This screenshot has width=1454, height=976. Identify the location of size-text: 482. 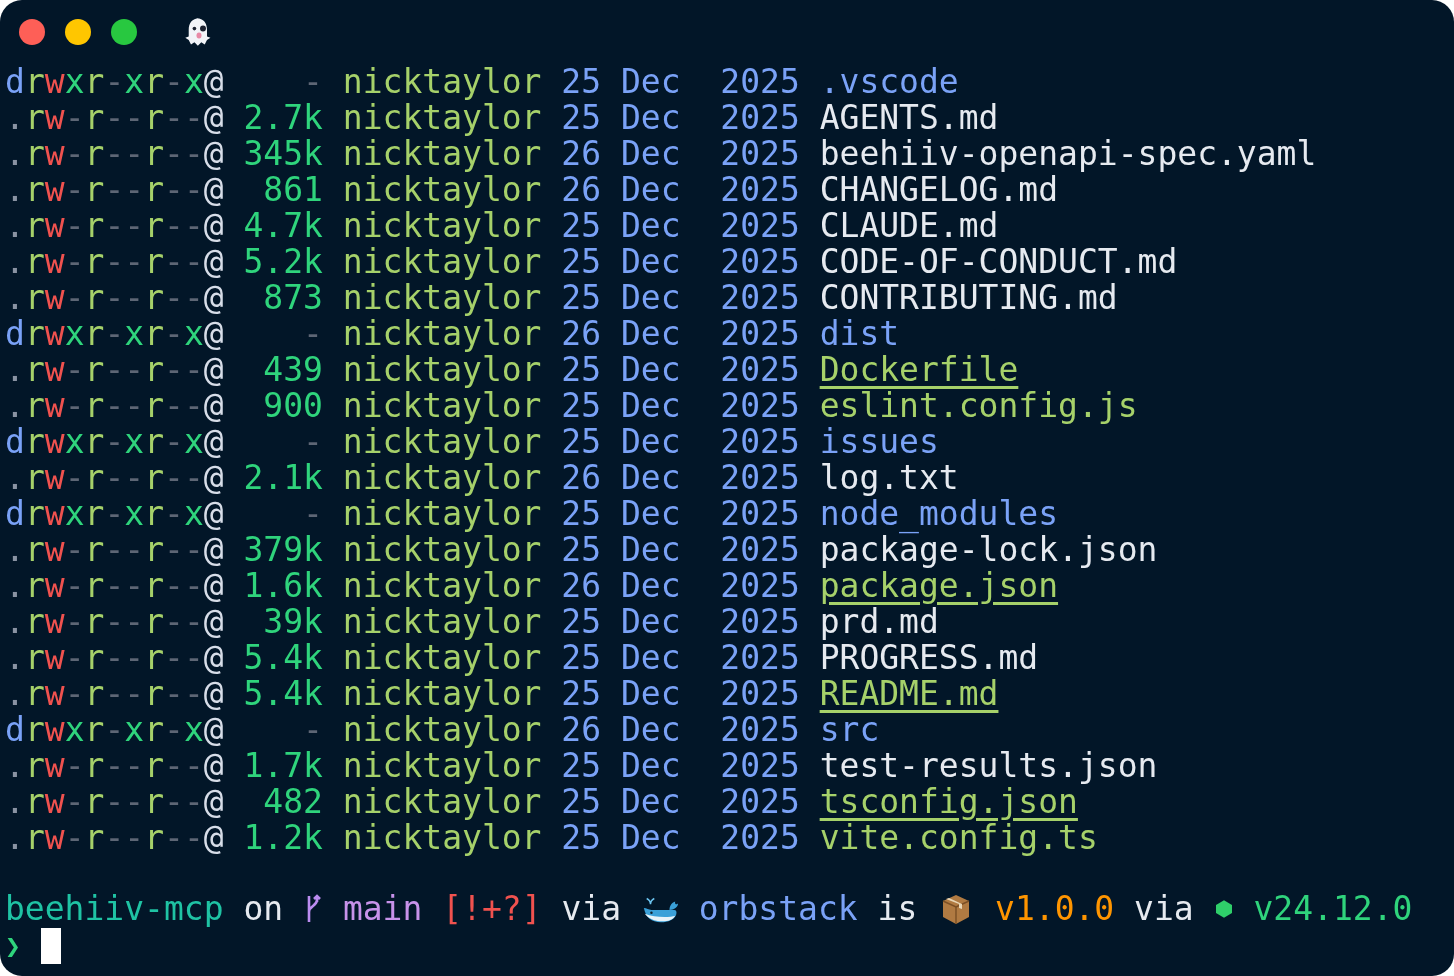
(292, 802).